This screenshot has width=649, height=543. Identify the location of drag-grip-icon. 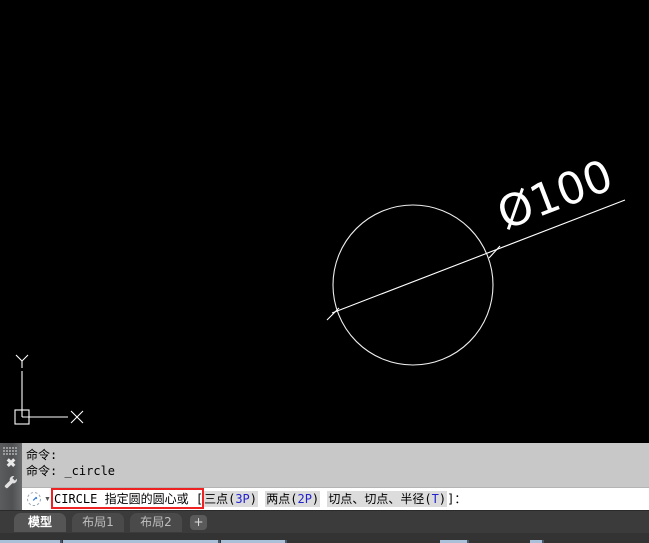
(11, 450).